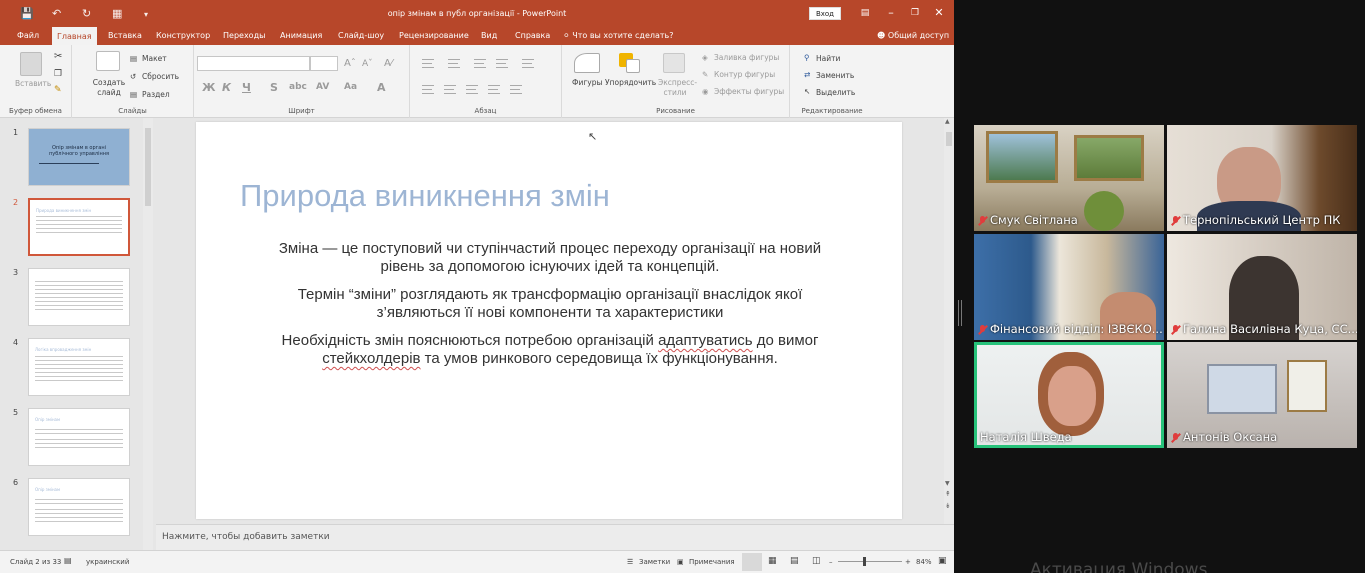 Image resolution: width=1365 pixels, height=573 pixels. Describe the element at coordinates (125, 36) in the screenshot. I see `tab-insert: Вставка` at that location.